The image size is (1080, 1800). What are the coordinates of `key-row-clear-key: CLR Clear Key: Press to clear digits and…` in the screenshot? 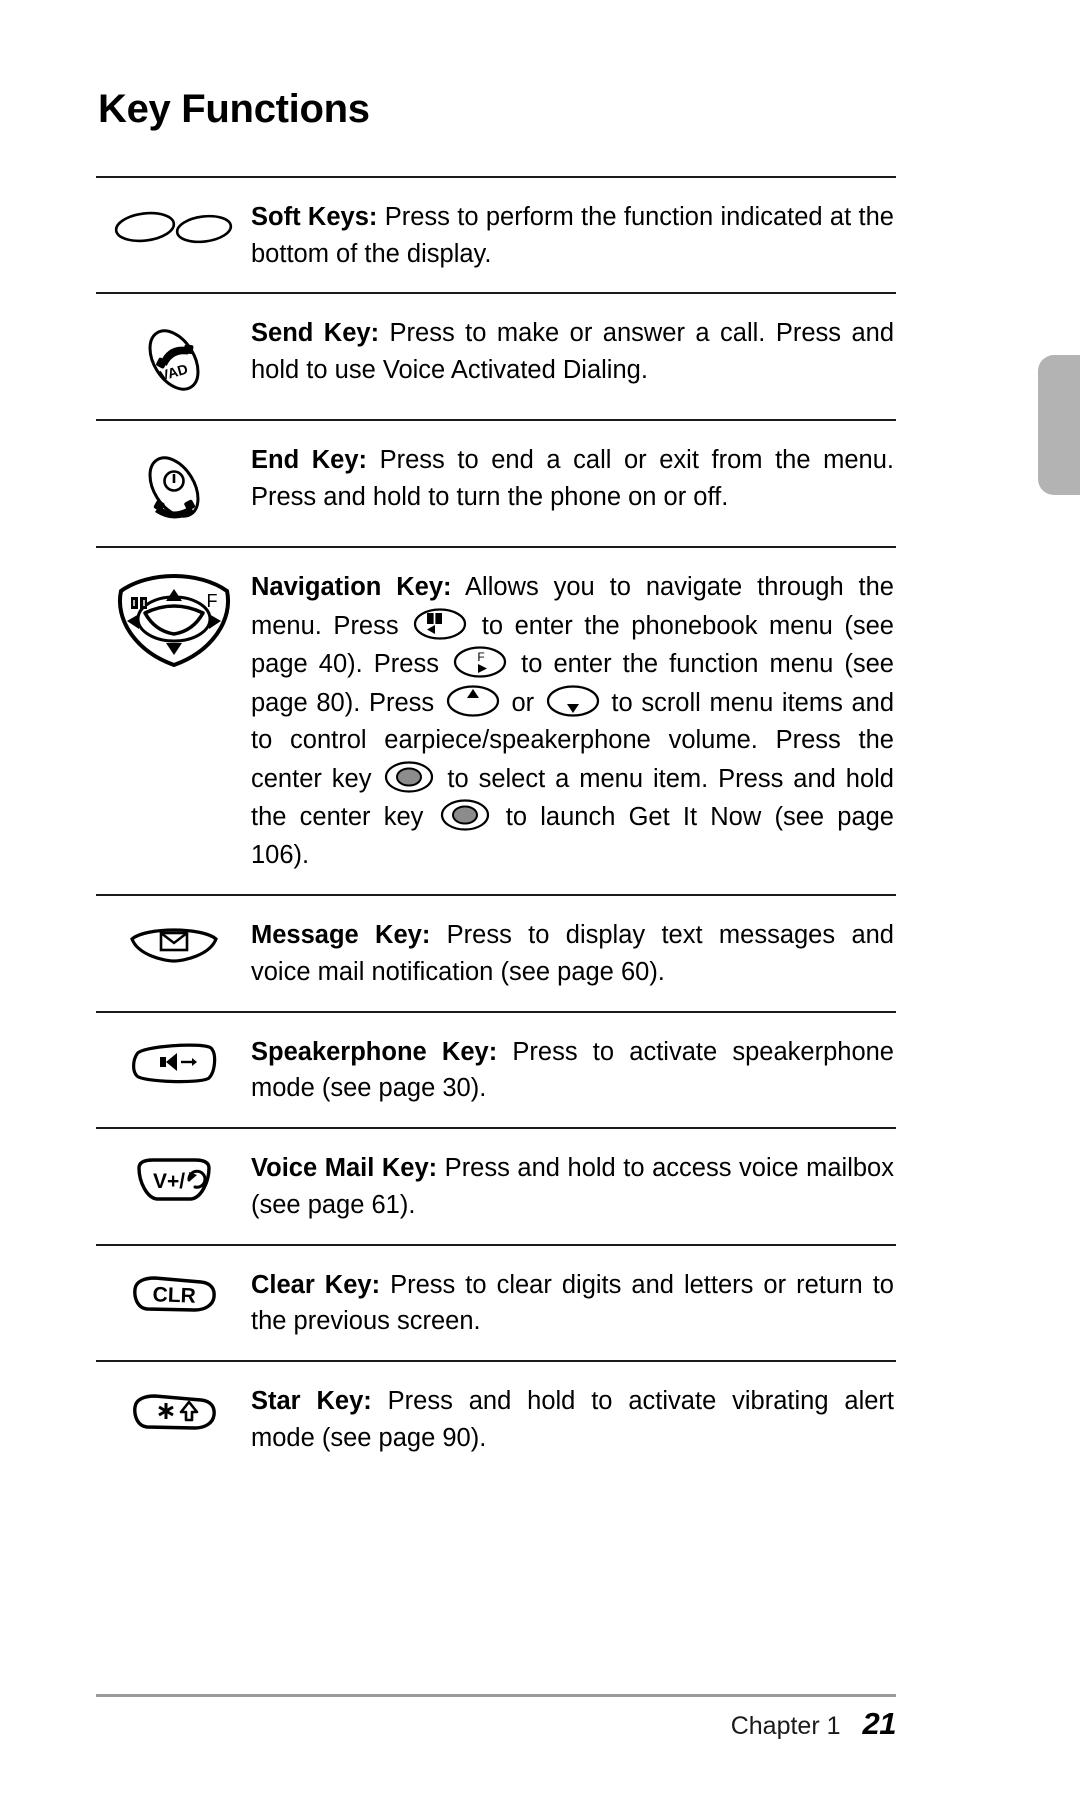 It's located at (496, 1303).